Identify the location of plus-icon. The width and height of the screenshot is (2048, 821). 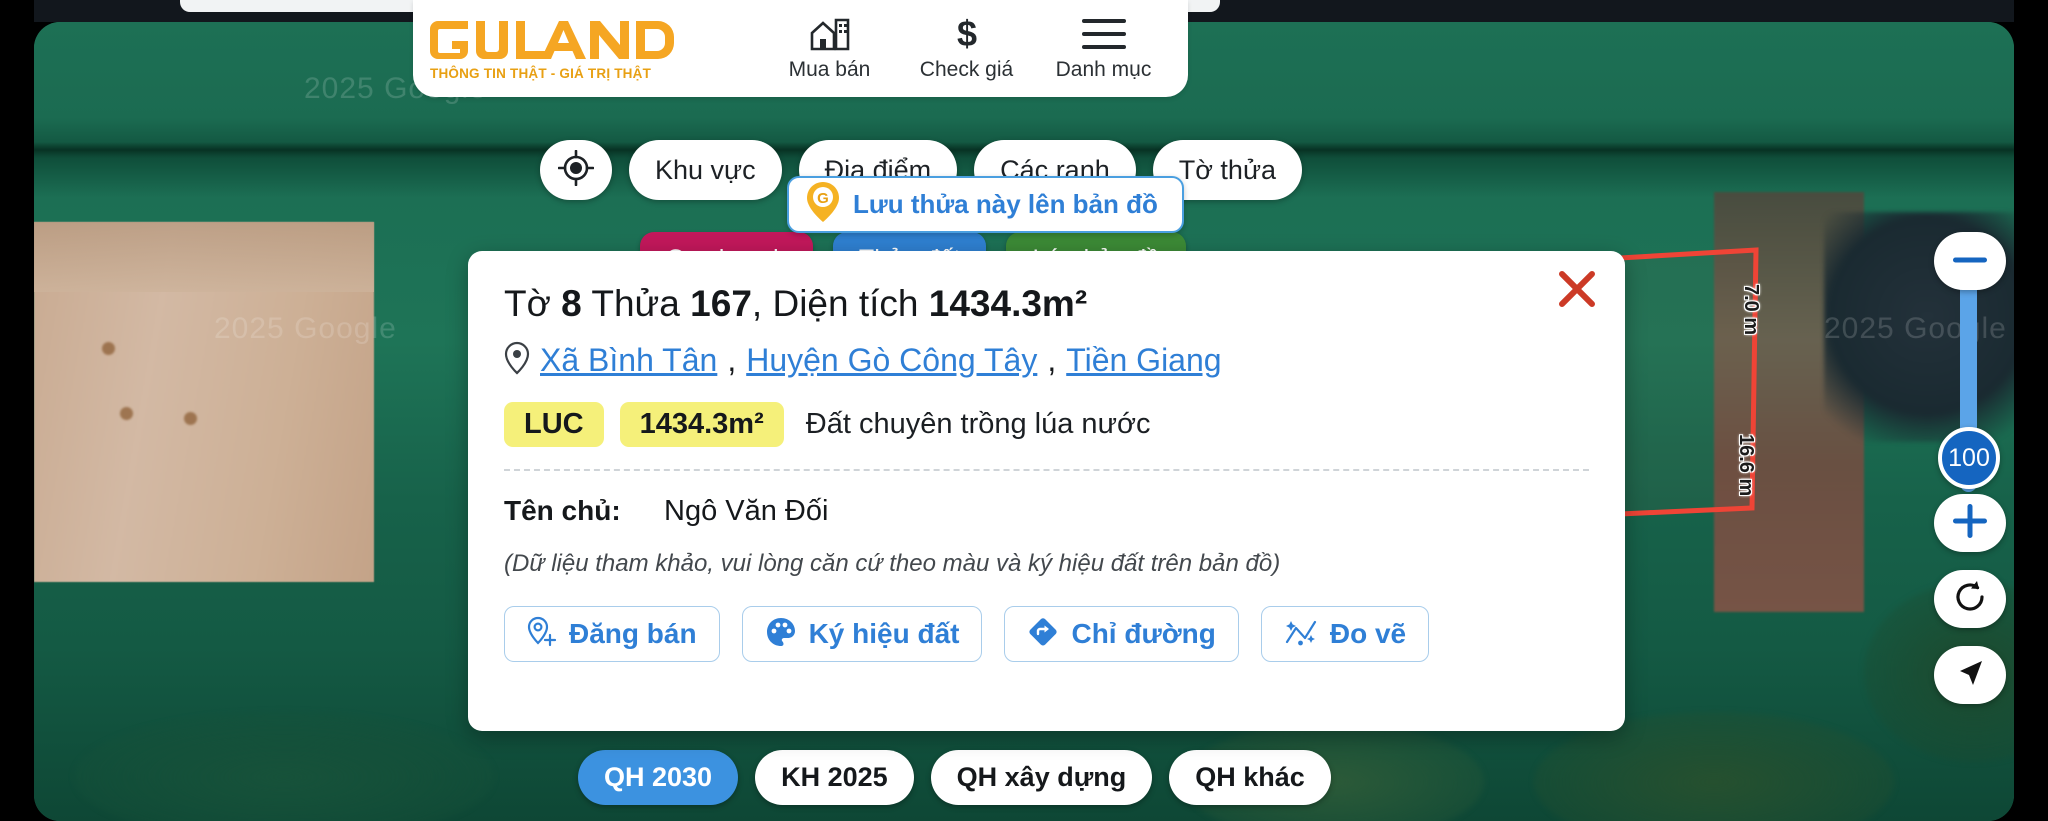
(1970, 523).